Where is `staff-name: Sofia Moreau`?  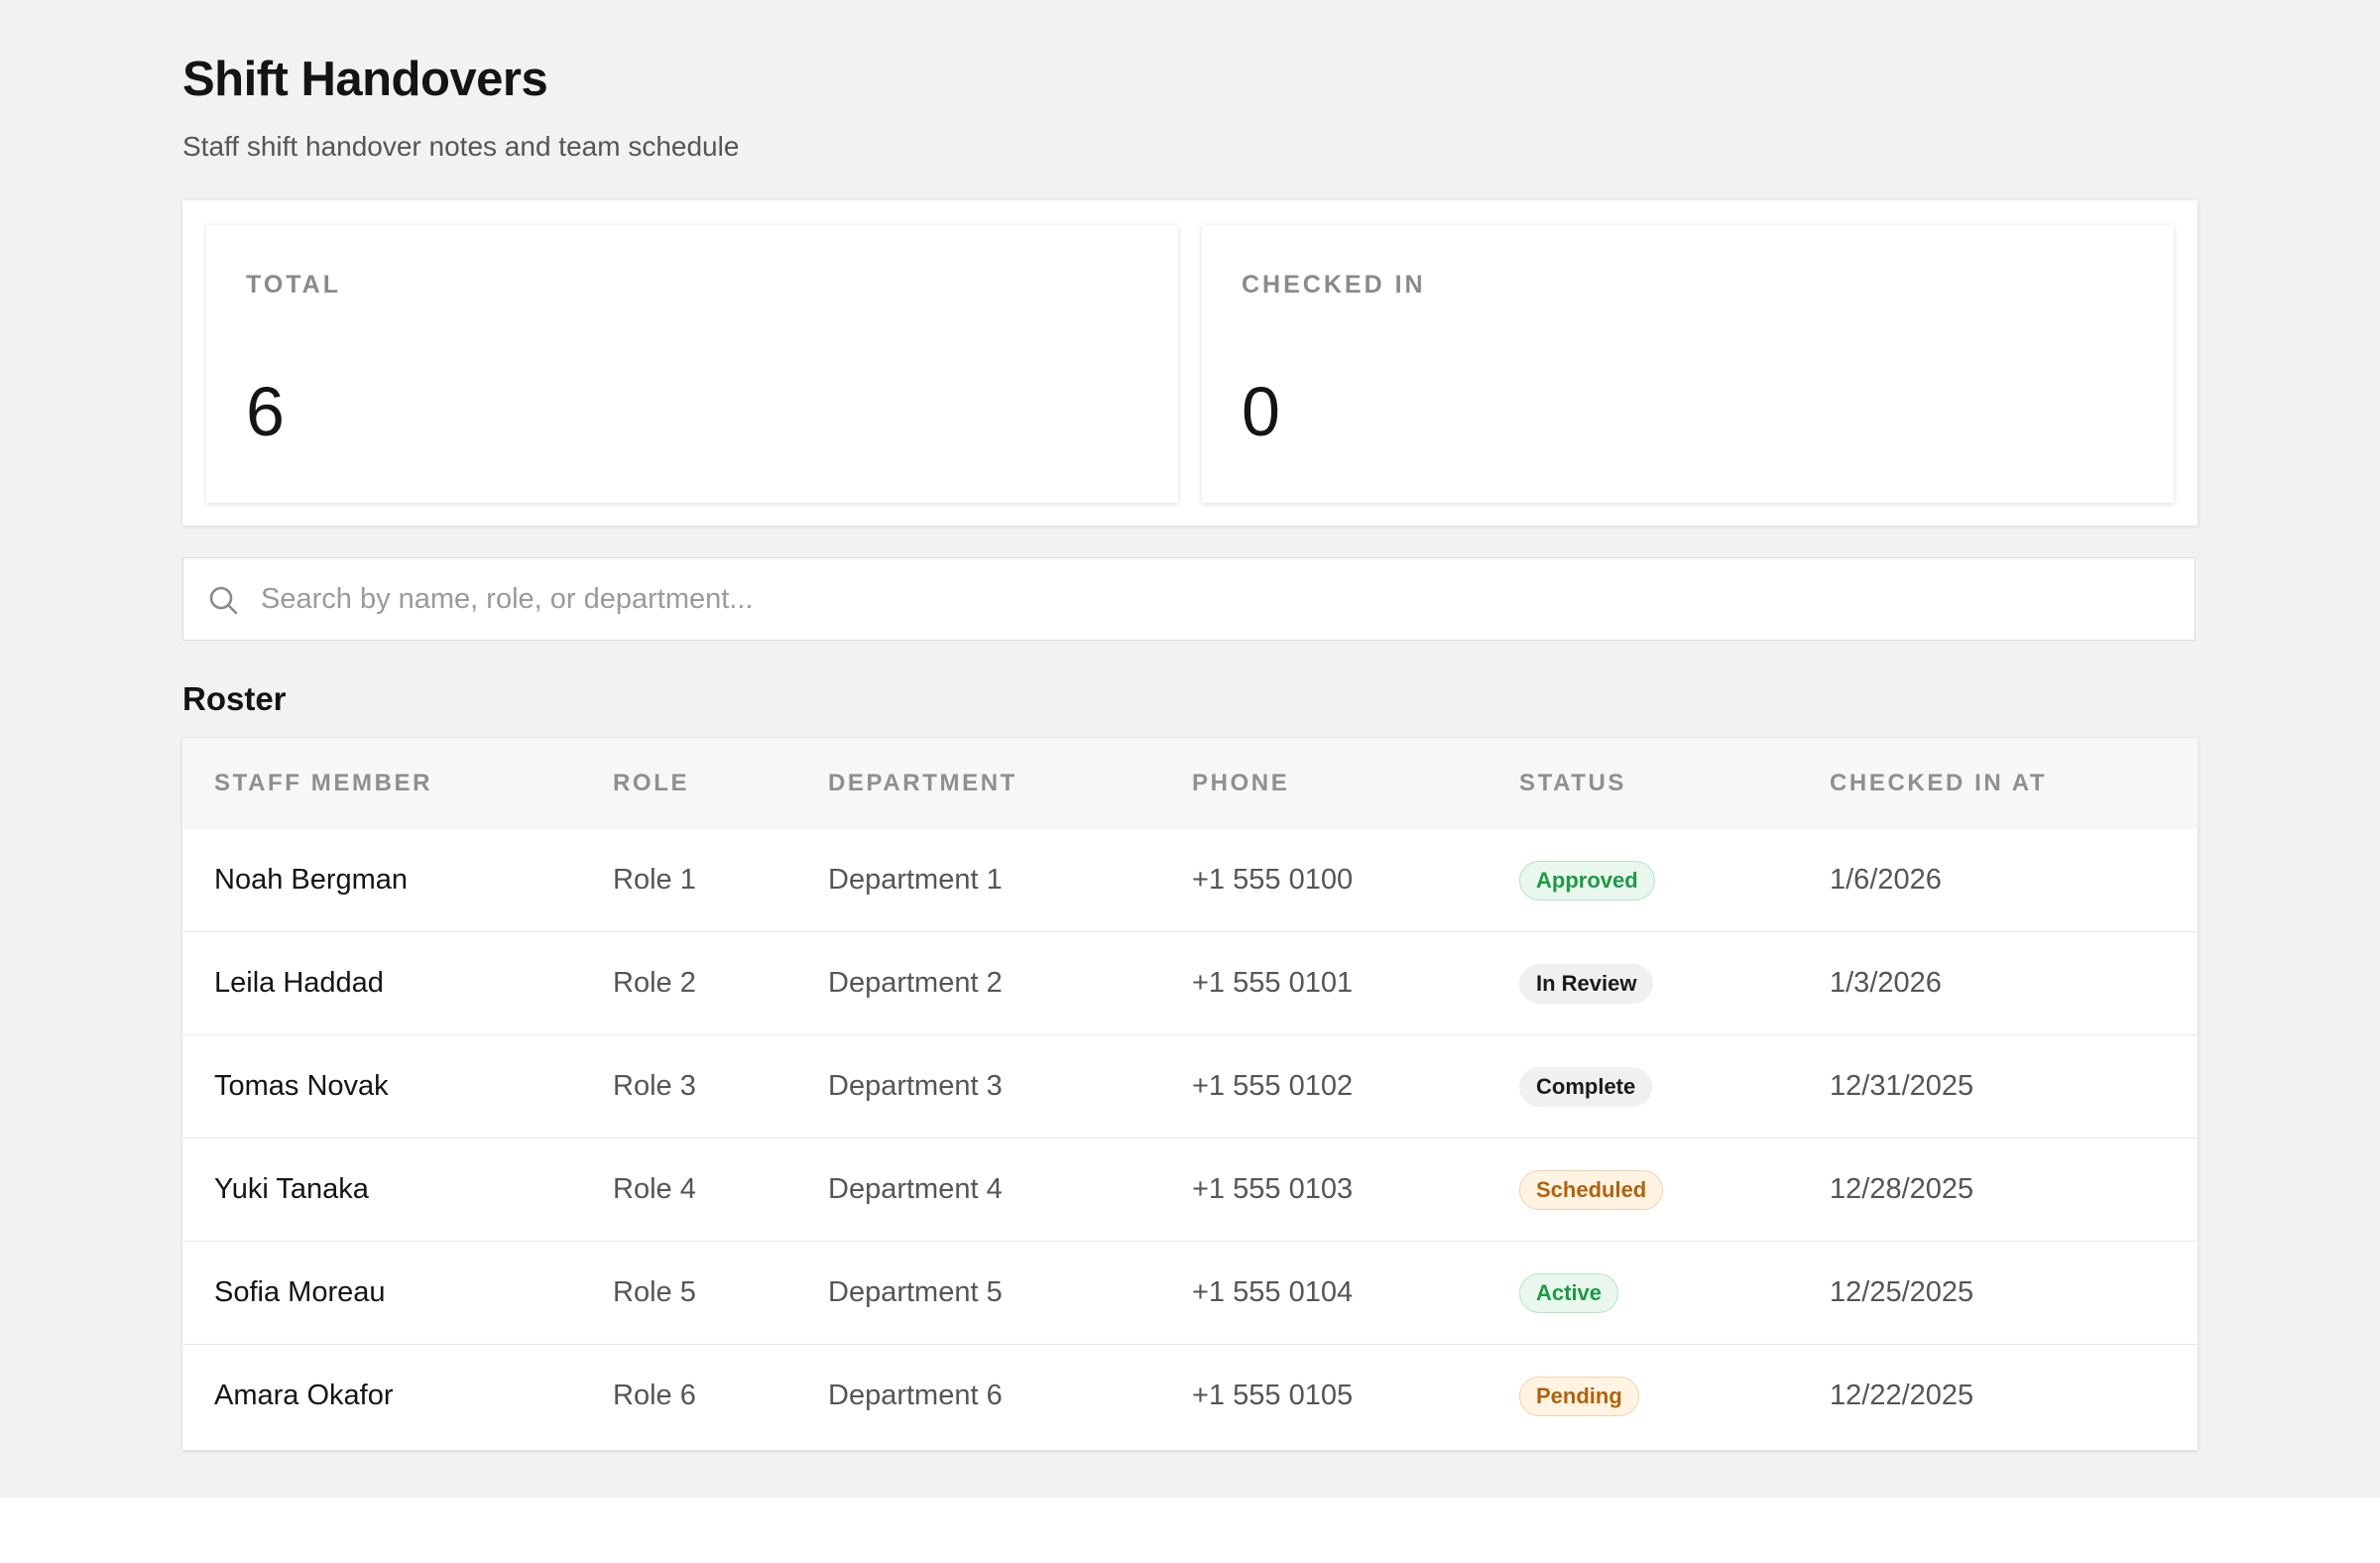
staff-name: Sofia Moreau is located at coordinates (300, 1292).